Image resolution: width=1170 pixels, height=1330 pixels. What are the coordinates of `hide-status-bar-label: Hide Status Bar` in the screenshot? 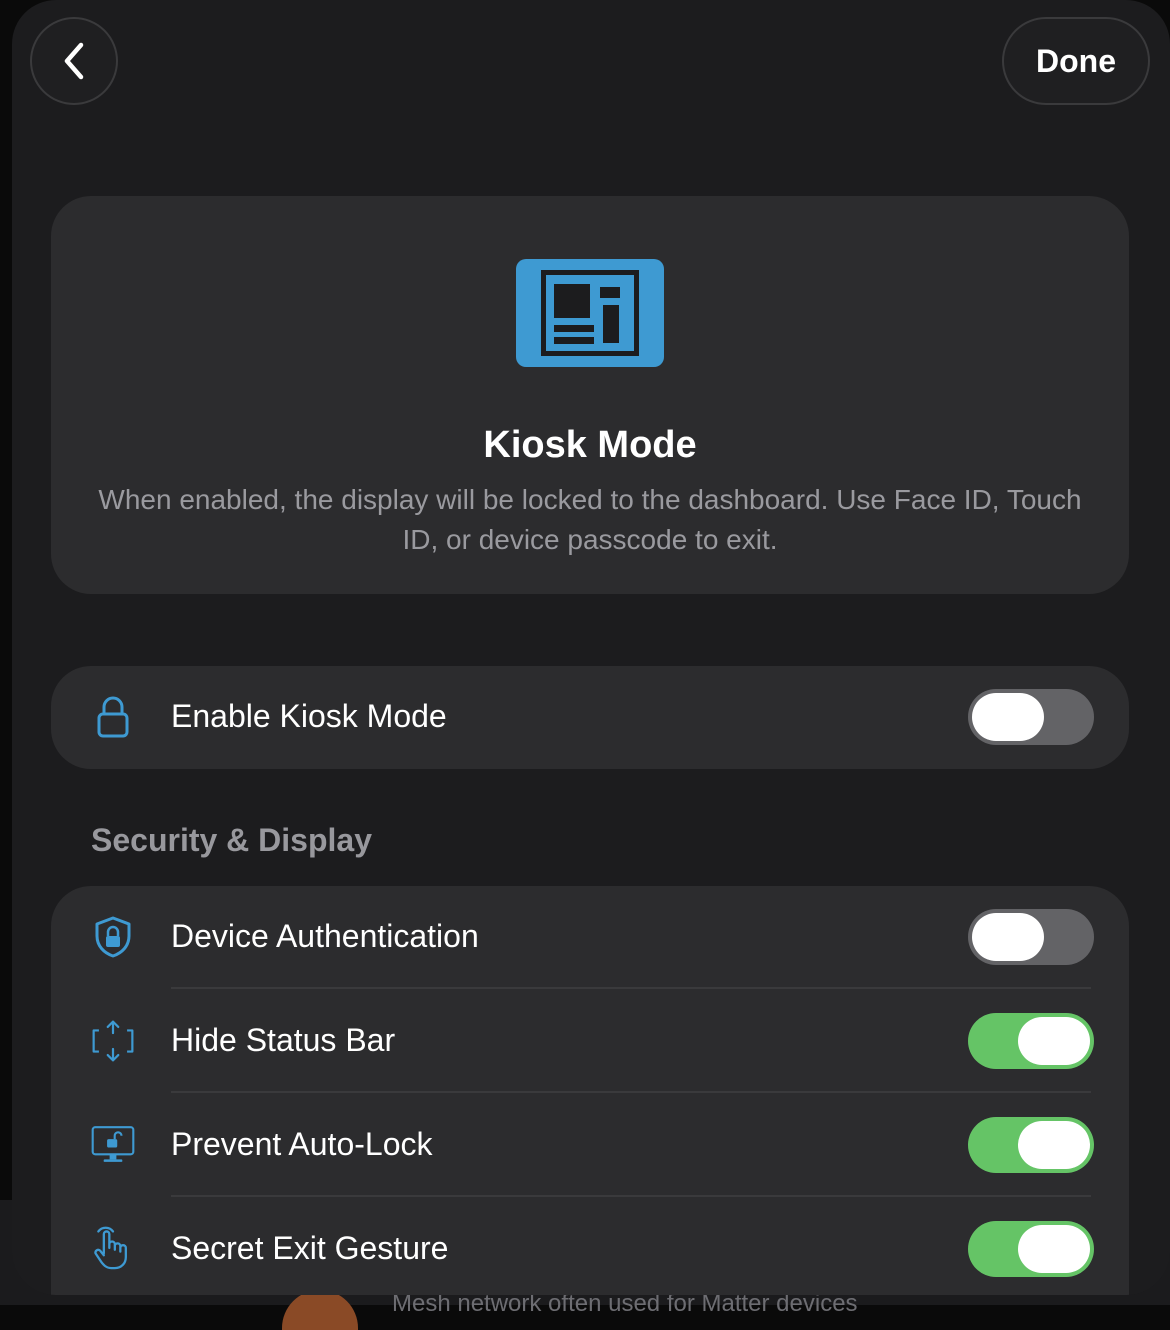 It's located at (283, 1040).